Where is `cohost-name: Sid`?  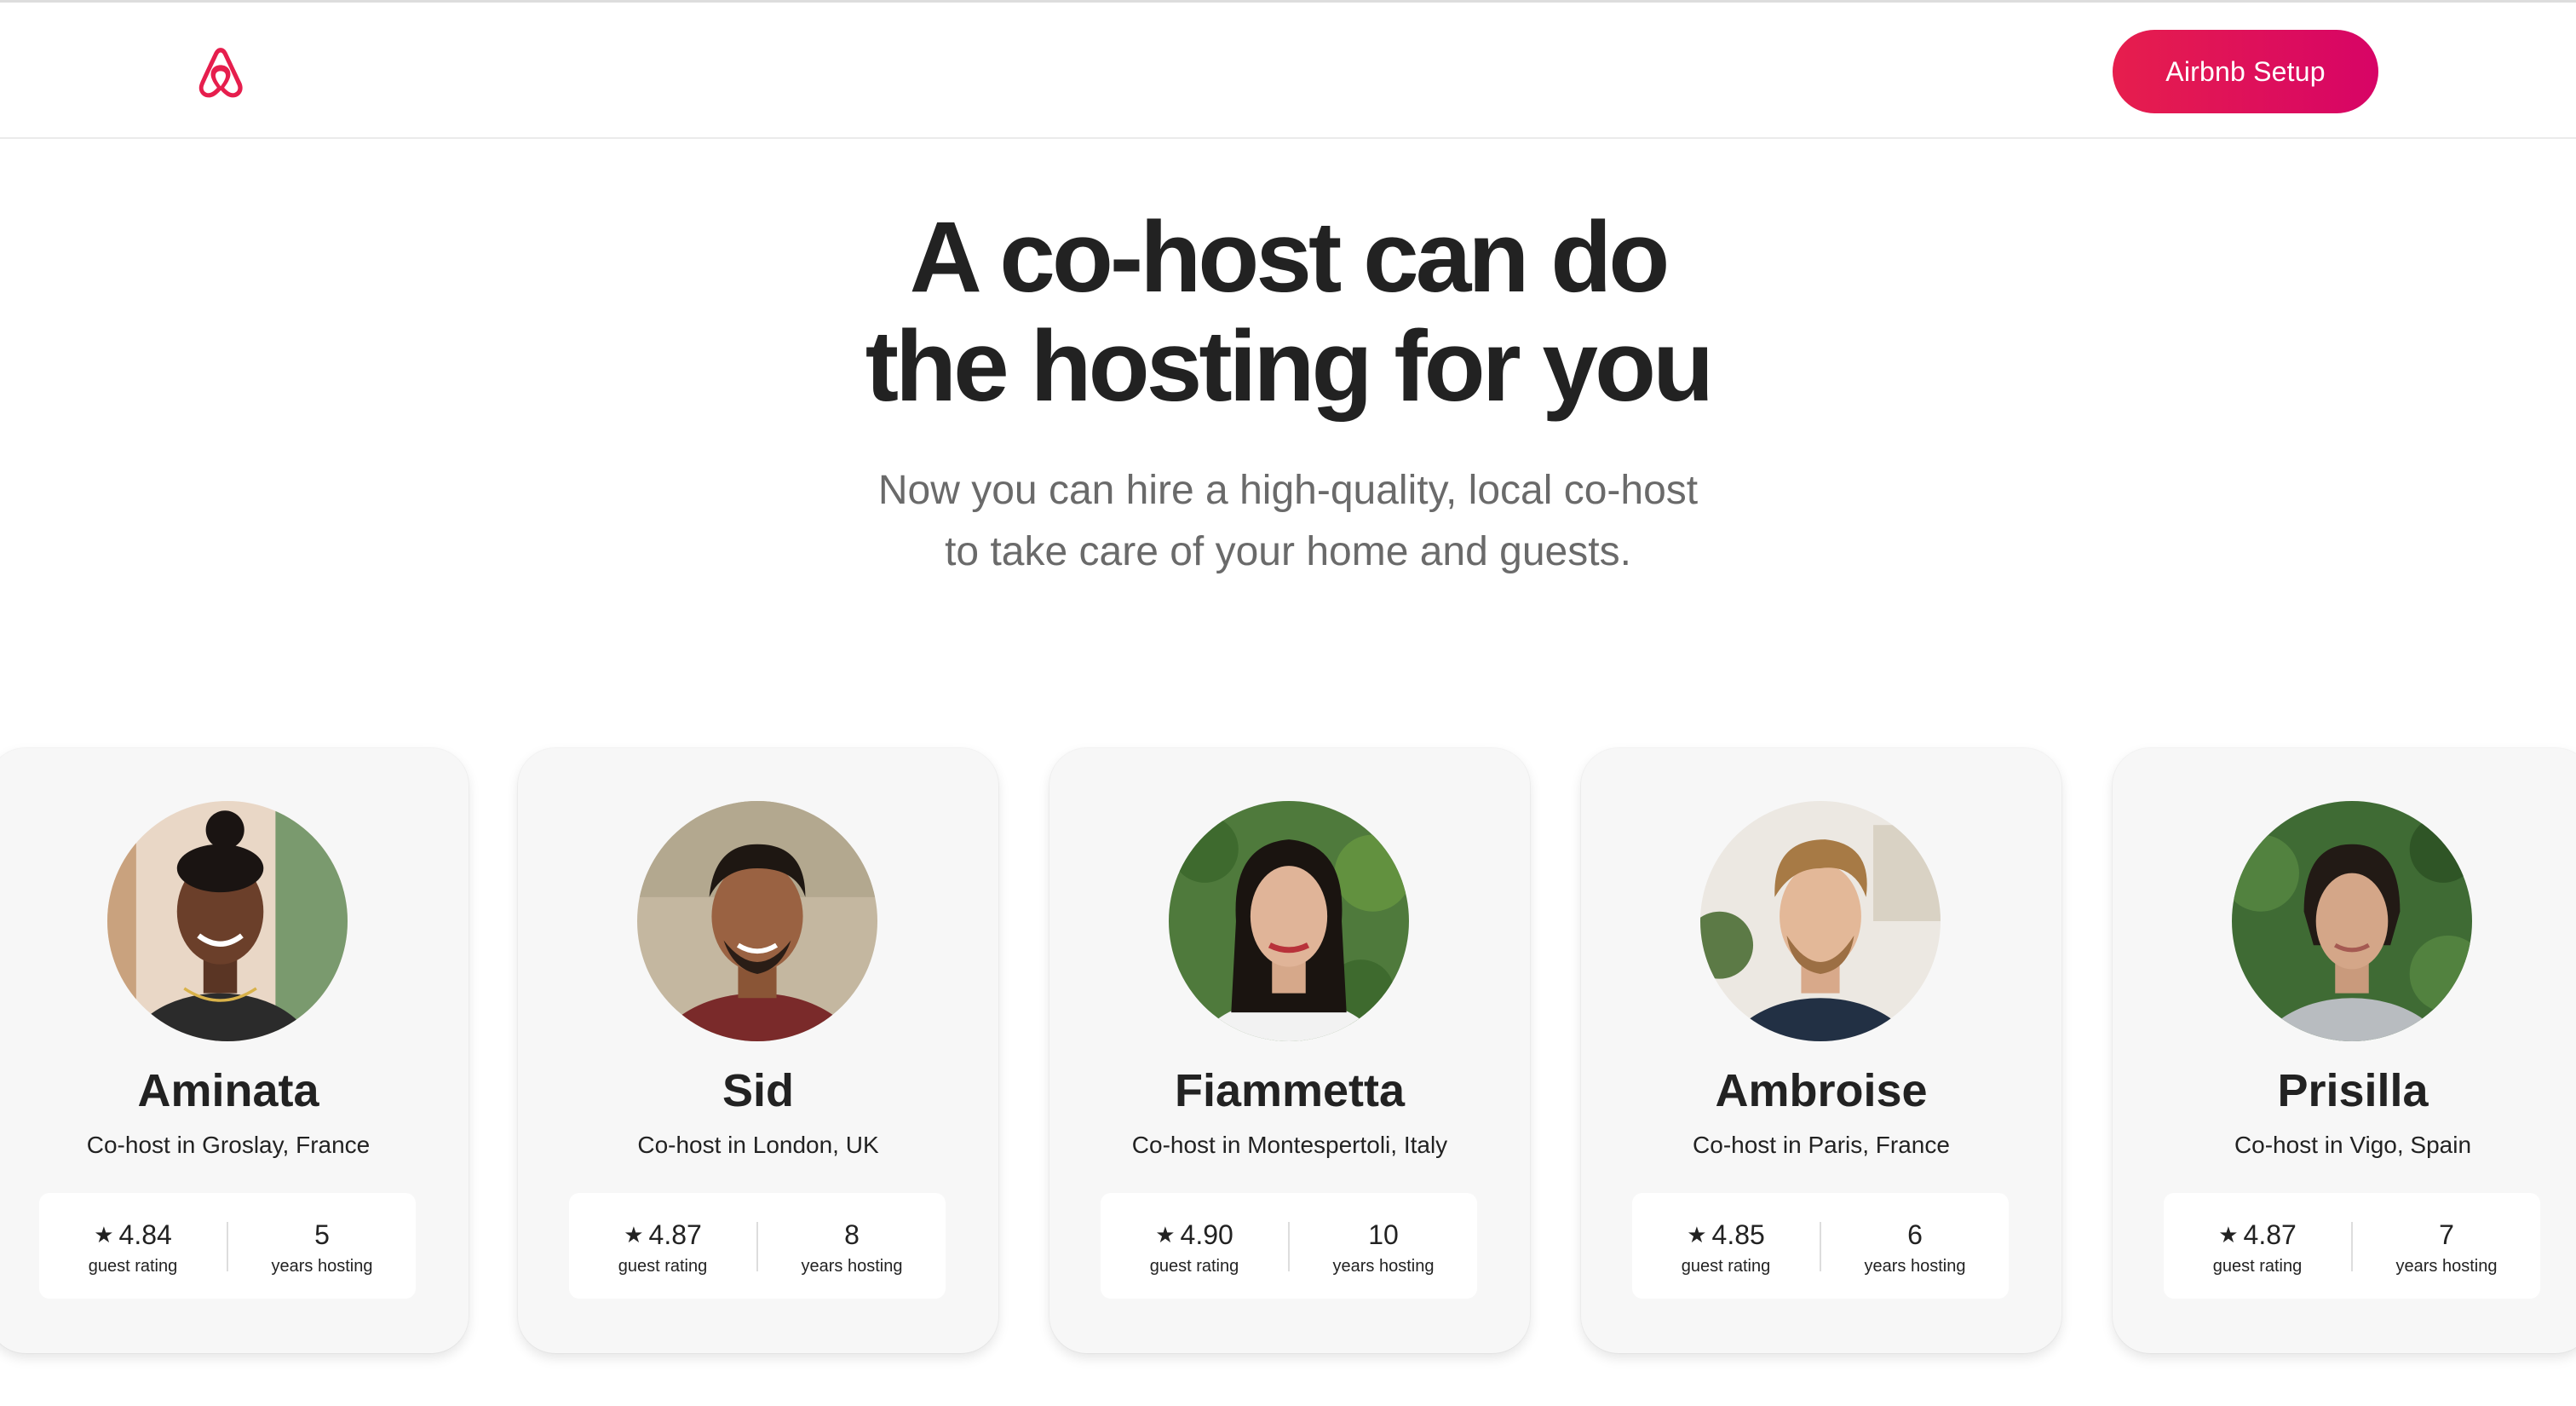 cohost-name: Sid is located at coordinates (758, 1090).